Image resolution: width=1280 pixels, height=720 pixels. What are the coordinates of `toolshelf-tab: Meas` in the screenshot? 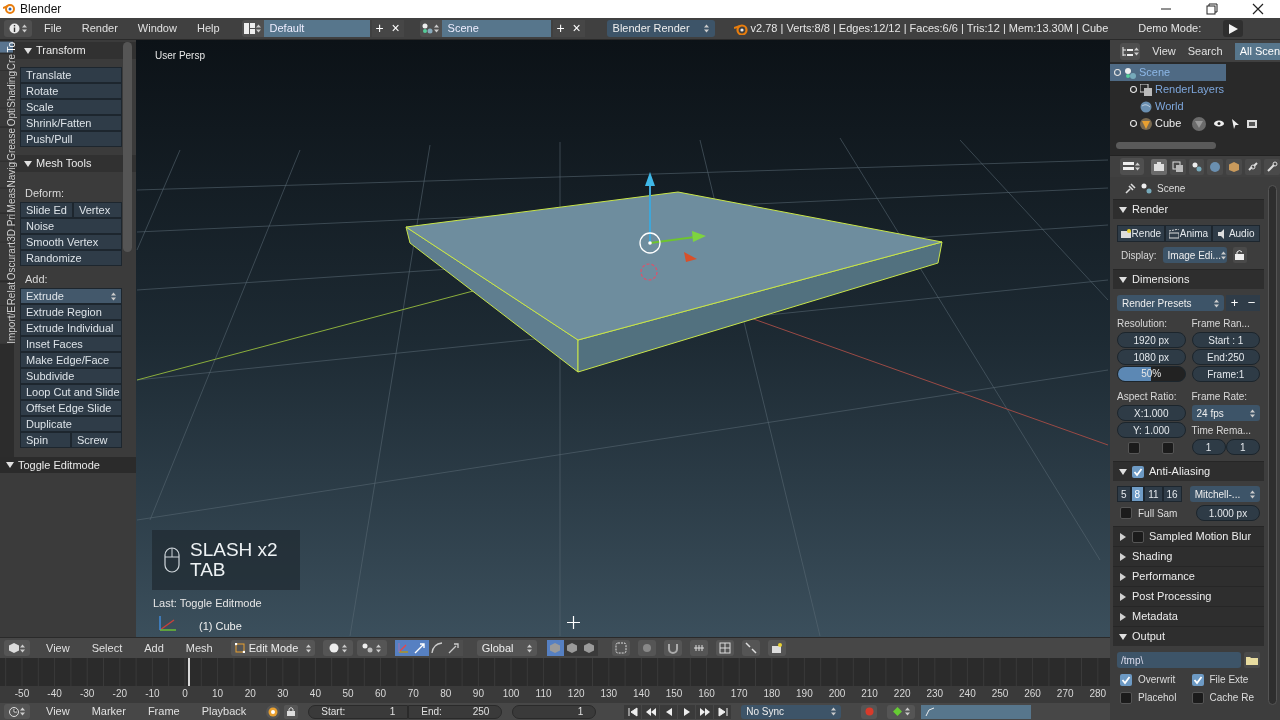 It's located at (6, 200).